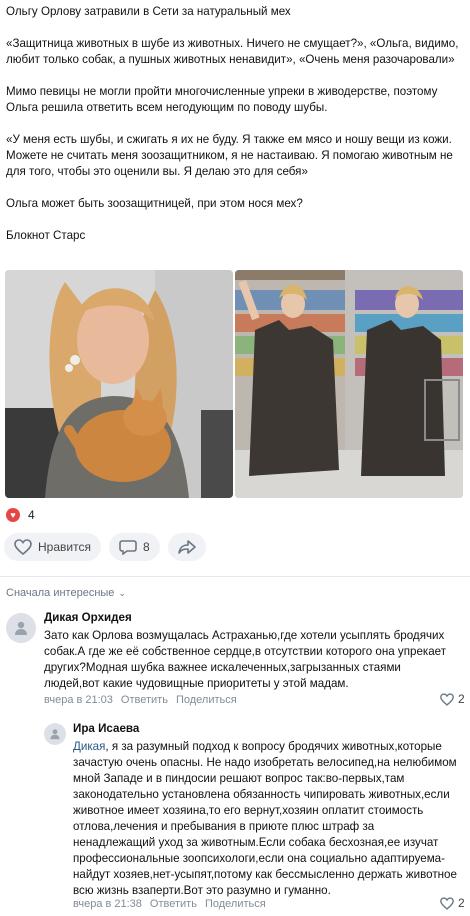 The width and height of the screenshot is (470, 916). I want to click on comment-meta: вчера в 21:03 Ответить Поделиться, so click(140, 700).